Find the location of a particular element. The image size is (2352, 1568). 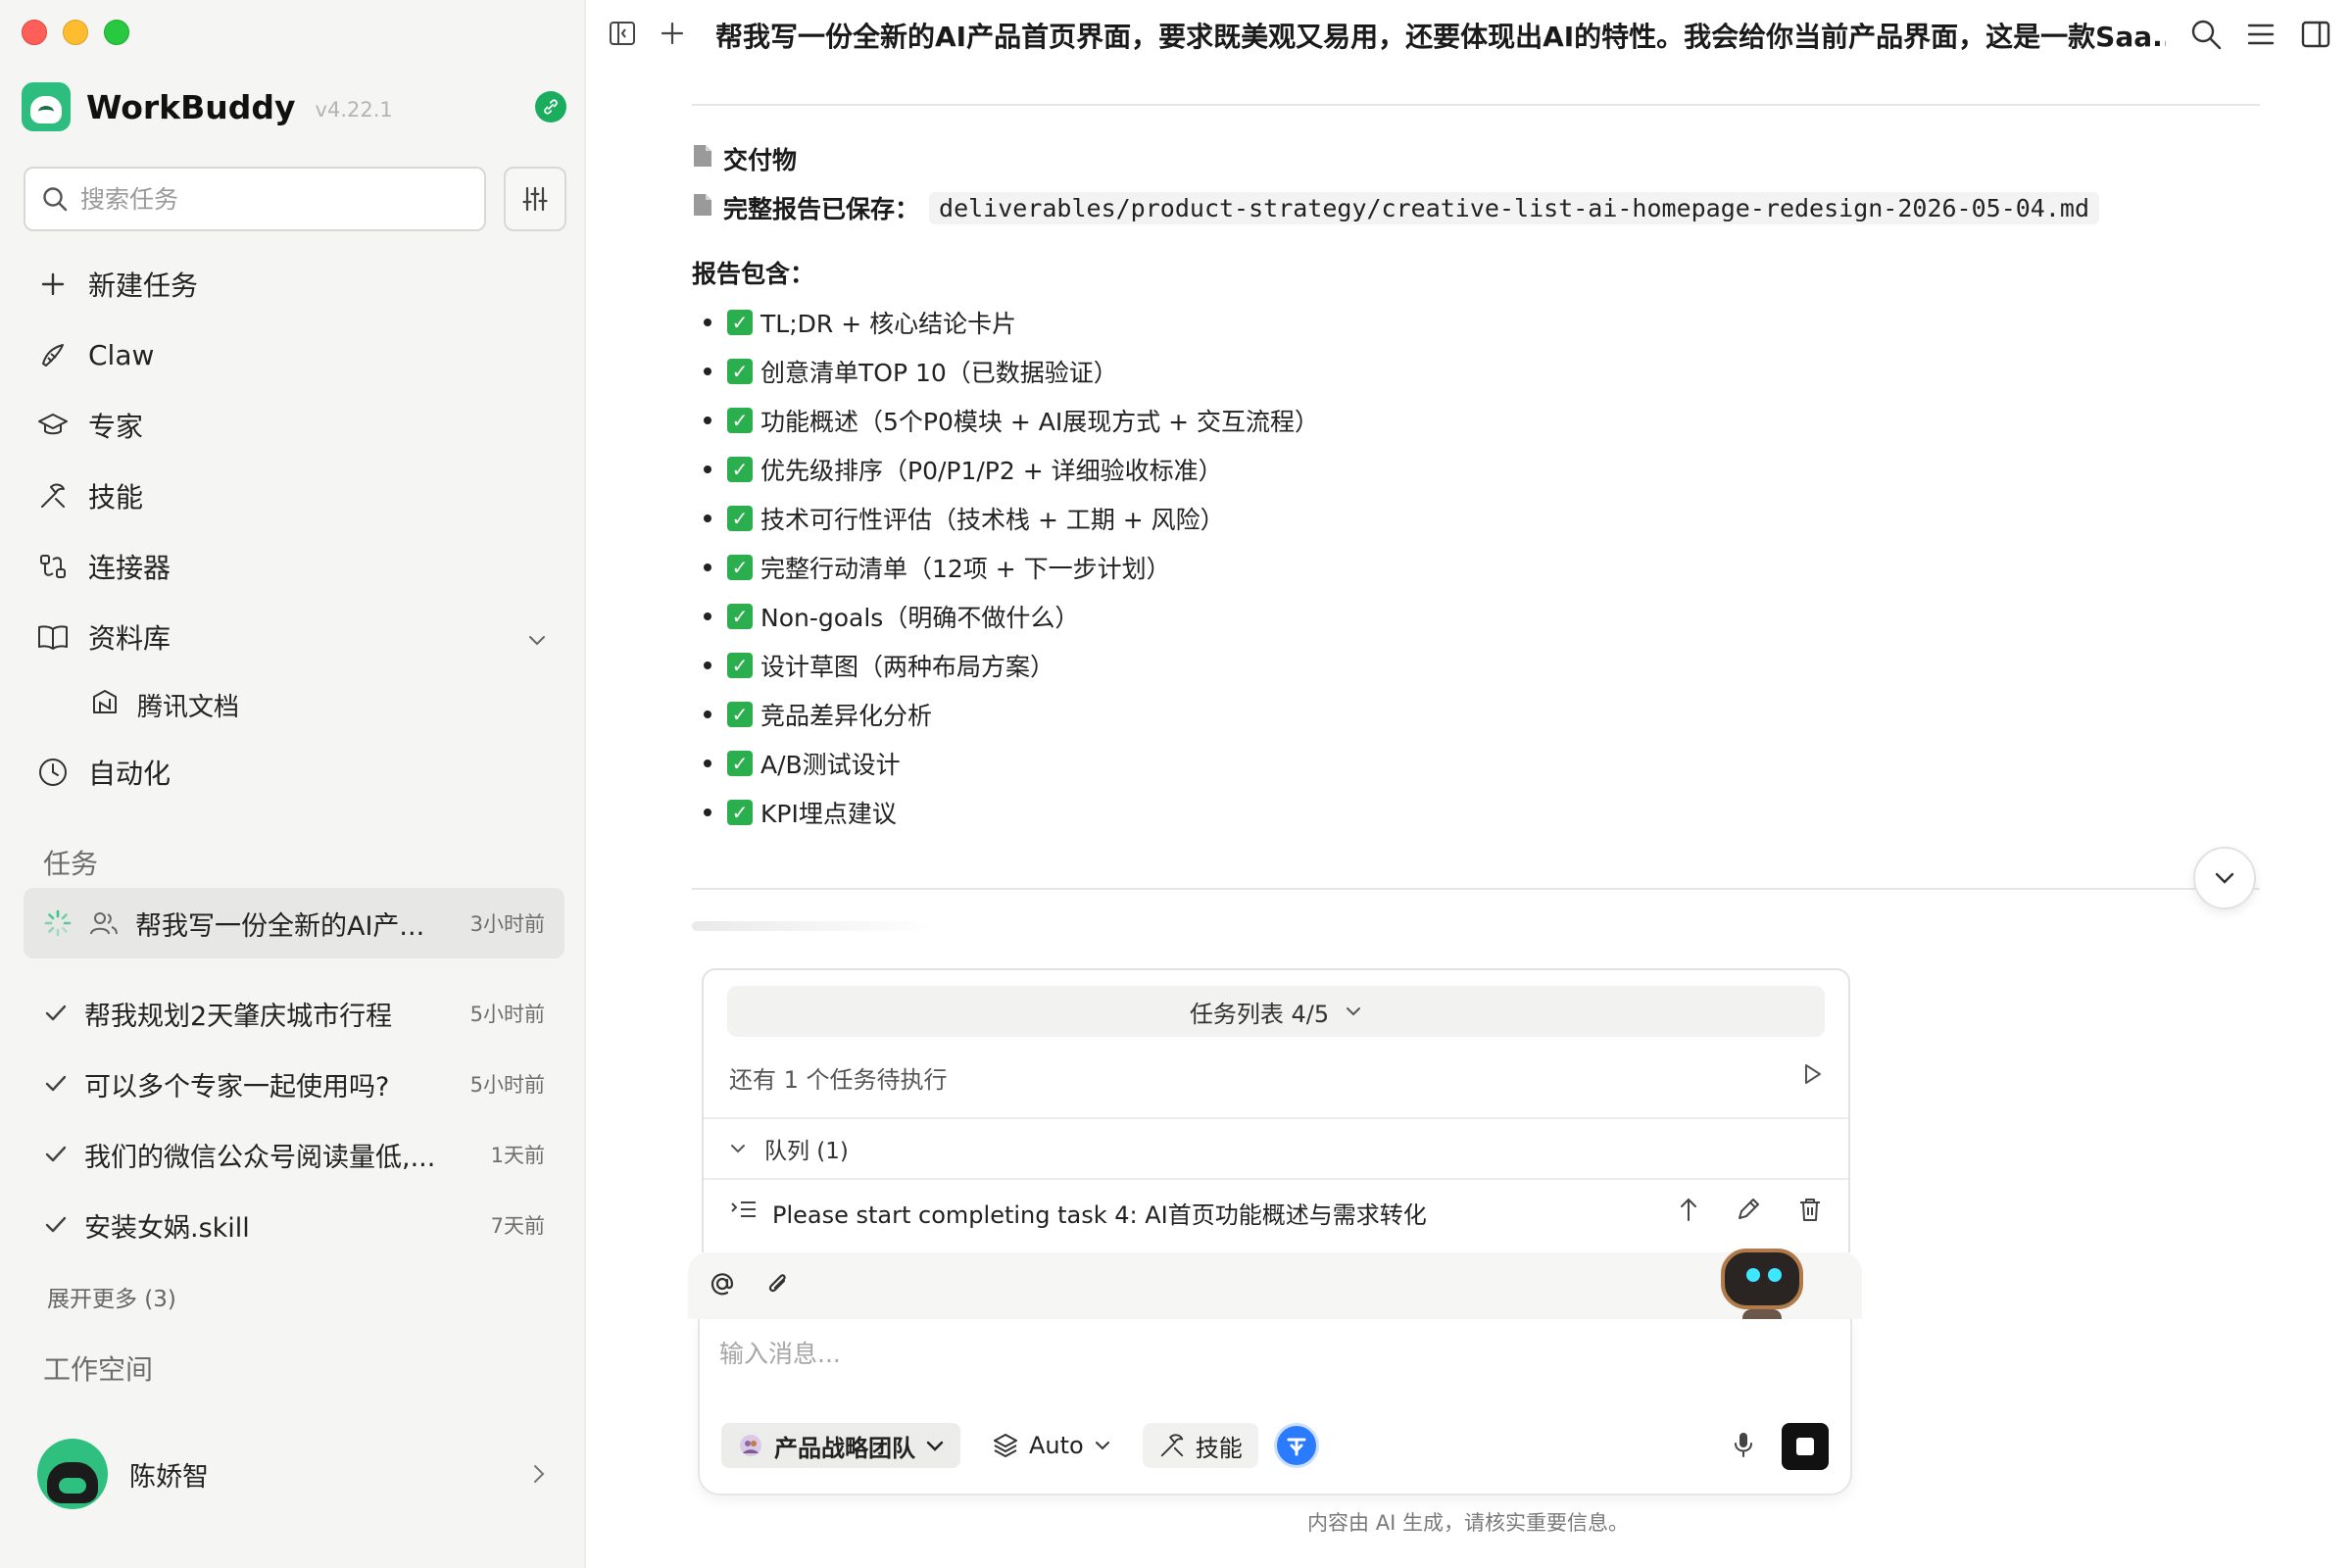

nav-label: 连接器 is located at coordinates (130, 568).